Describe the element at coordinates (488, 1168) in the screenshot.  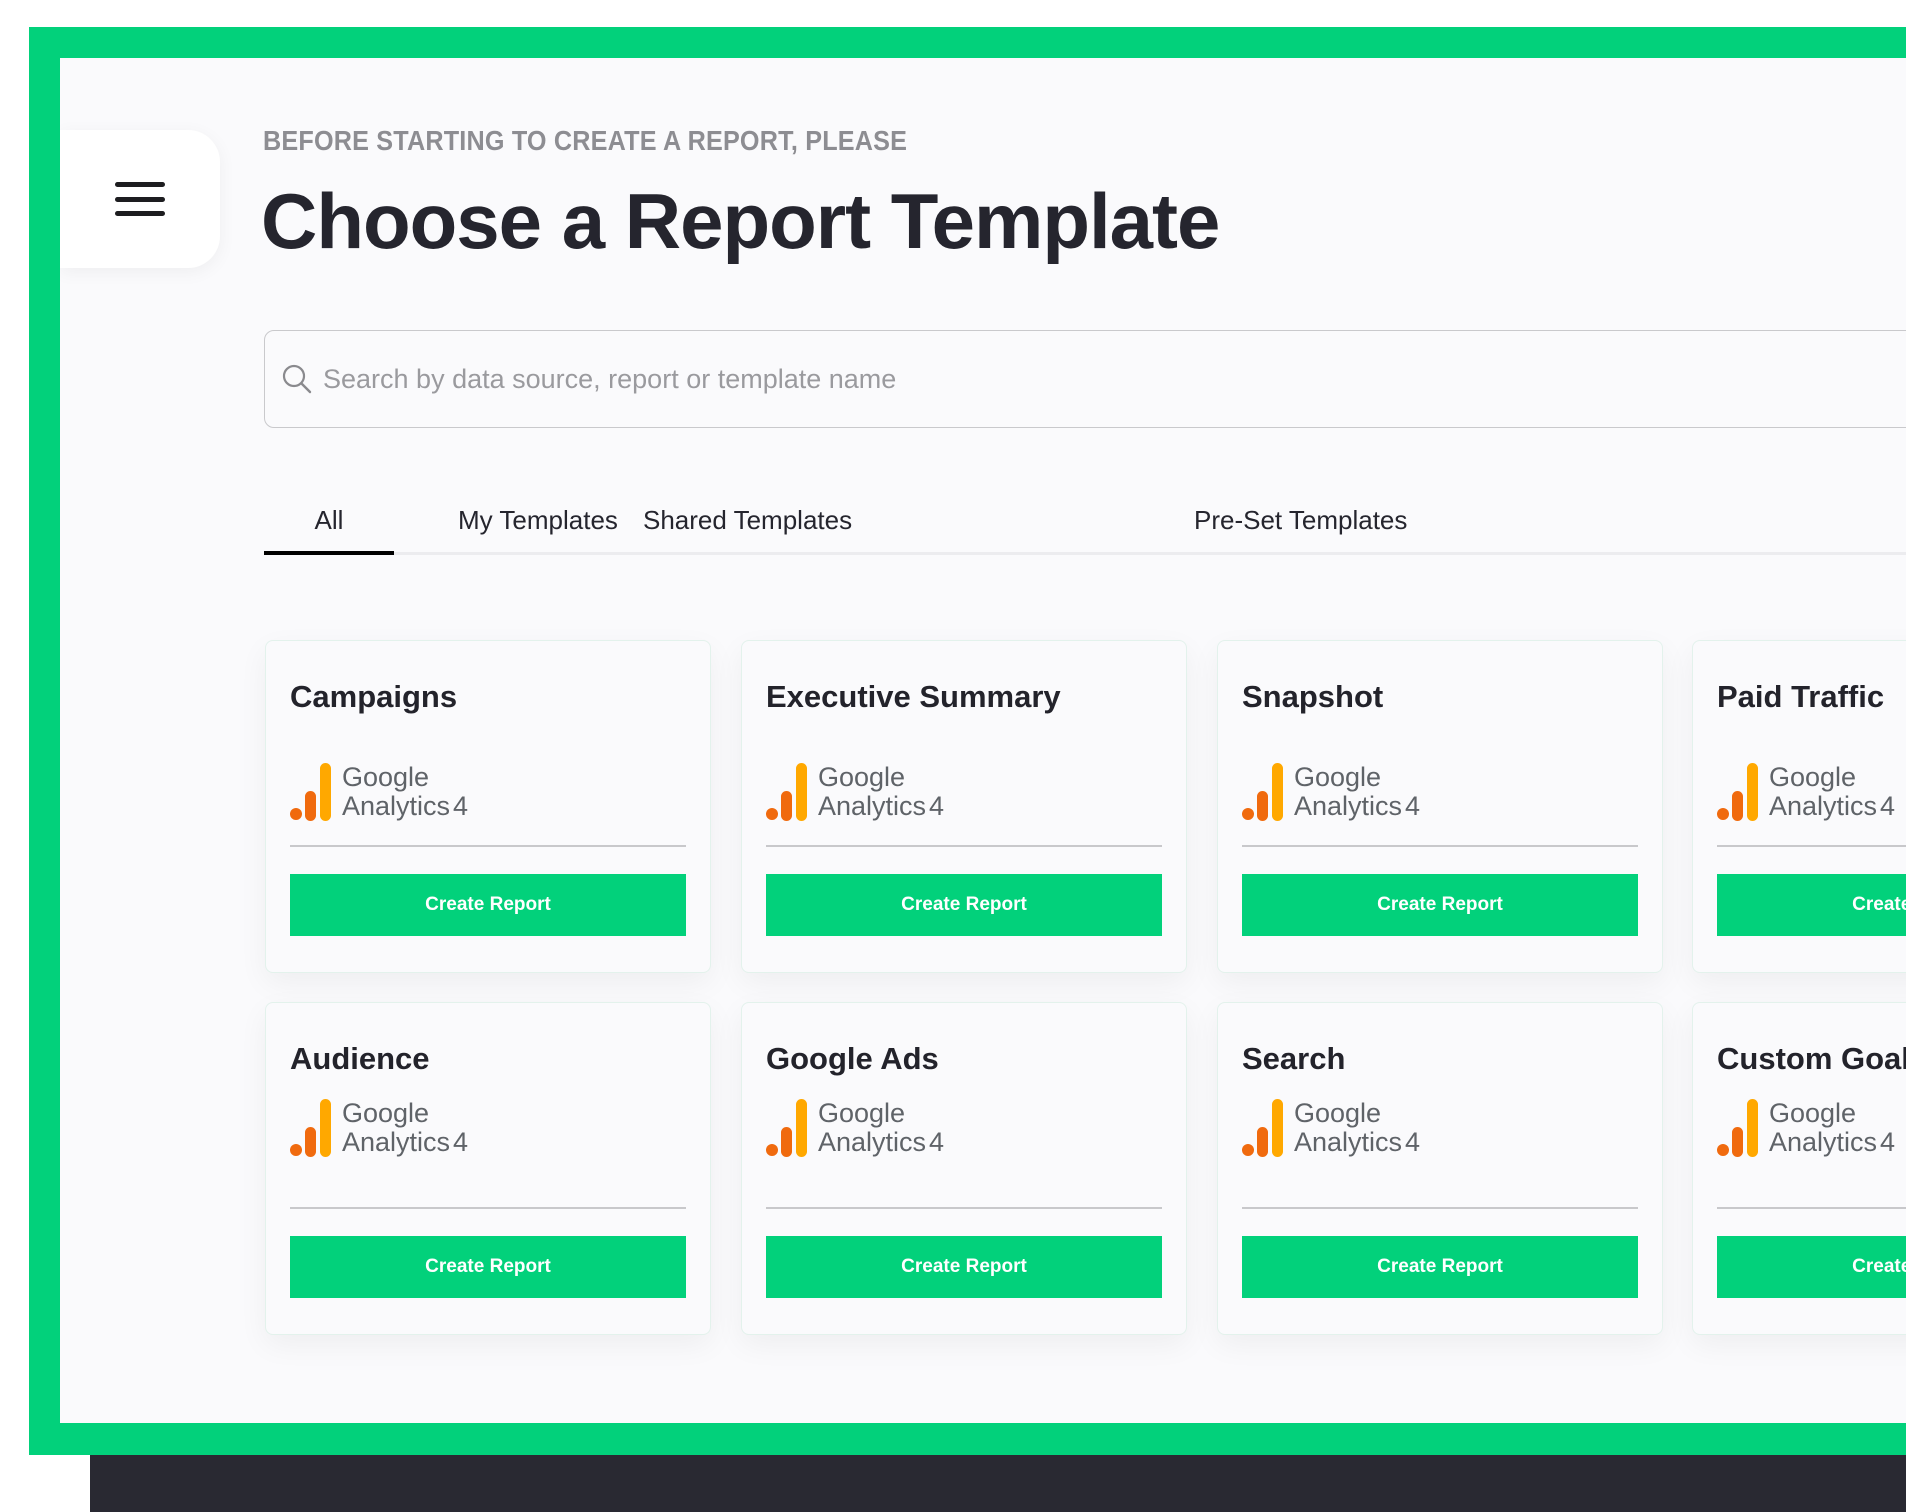
I see `template-card-audience: Audience Google Analytics 4 Create Report` at that location.